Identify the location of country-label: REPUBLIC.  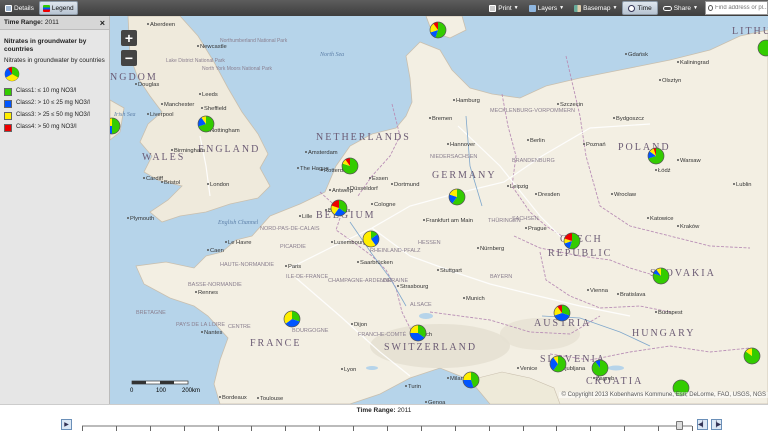
(580, 253).